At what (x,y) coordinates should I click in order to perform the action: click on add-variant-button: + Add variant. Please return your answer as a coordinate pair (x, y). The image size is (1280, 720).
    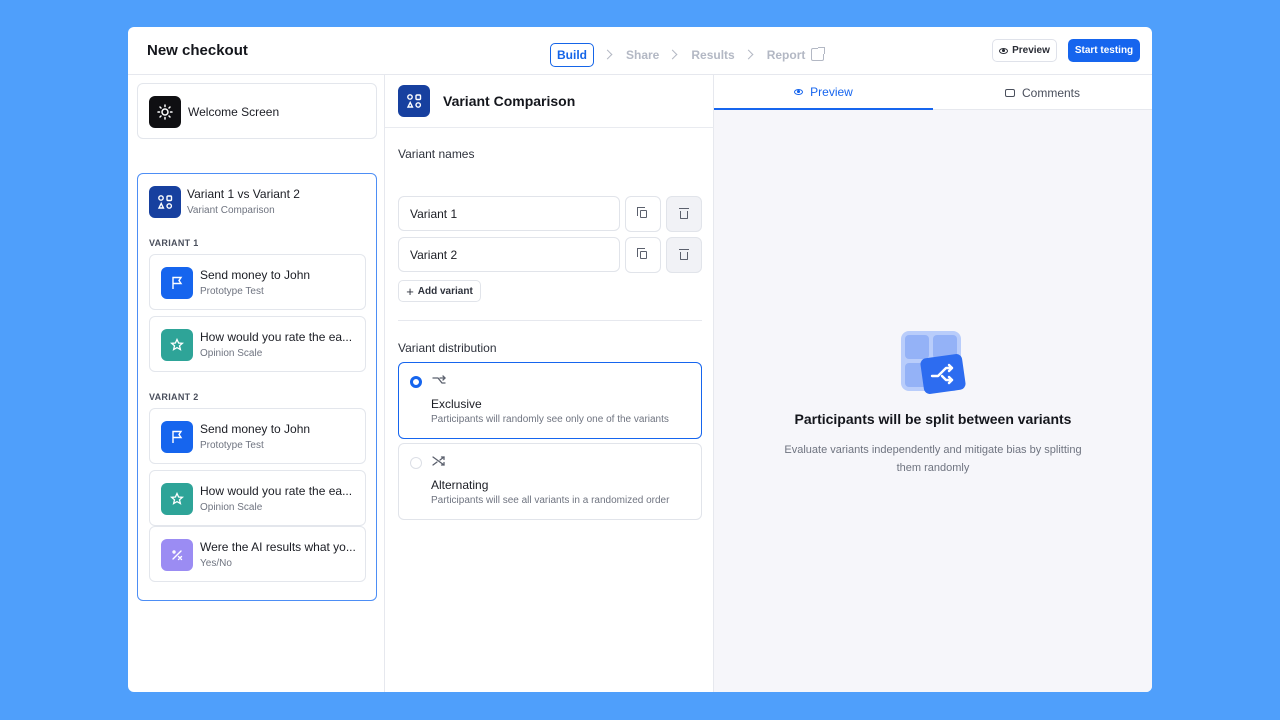
    Looking at the image, I should click on (439, 291).